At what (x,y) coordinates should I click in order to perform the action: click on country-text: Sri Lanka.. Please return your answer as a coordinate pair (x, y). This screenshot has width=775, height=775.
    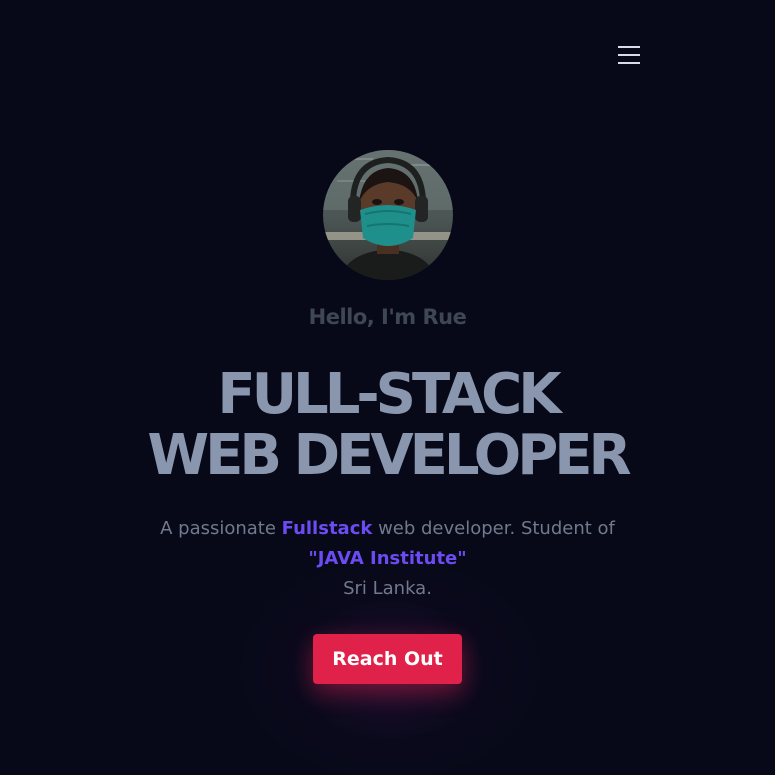
    Looking at the image, I should click on (387, 588).